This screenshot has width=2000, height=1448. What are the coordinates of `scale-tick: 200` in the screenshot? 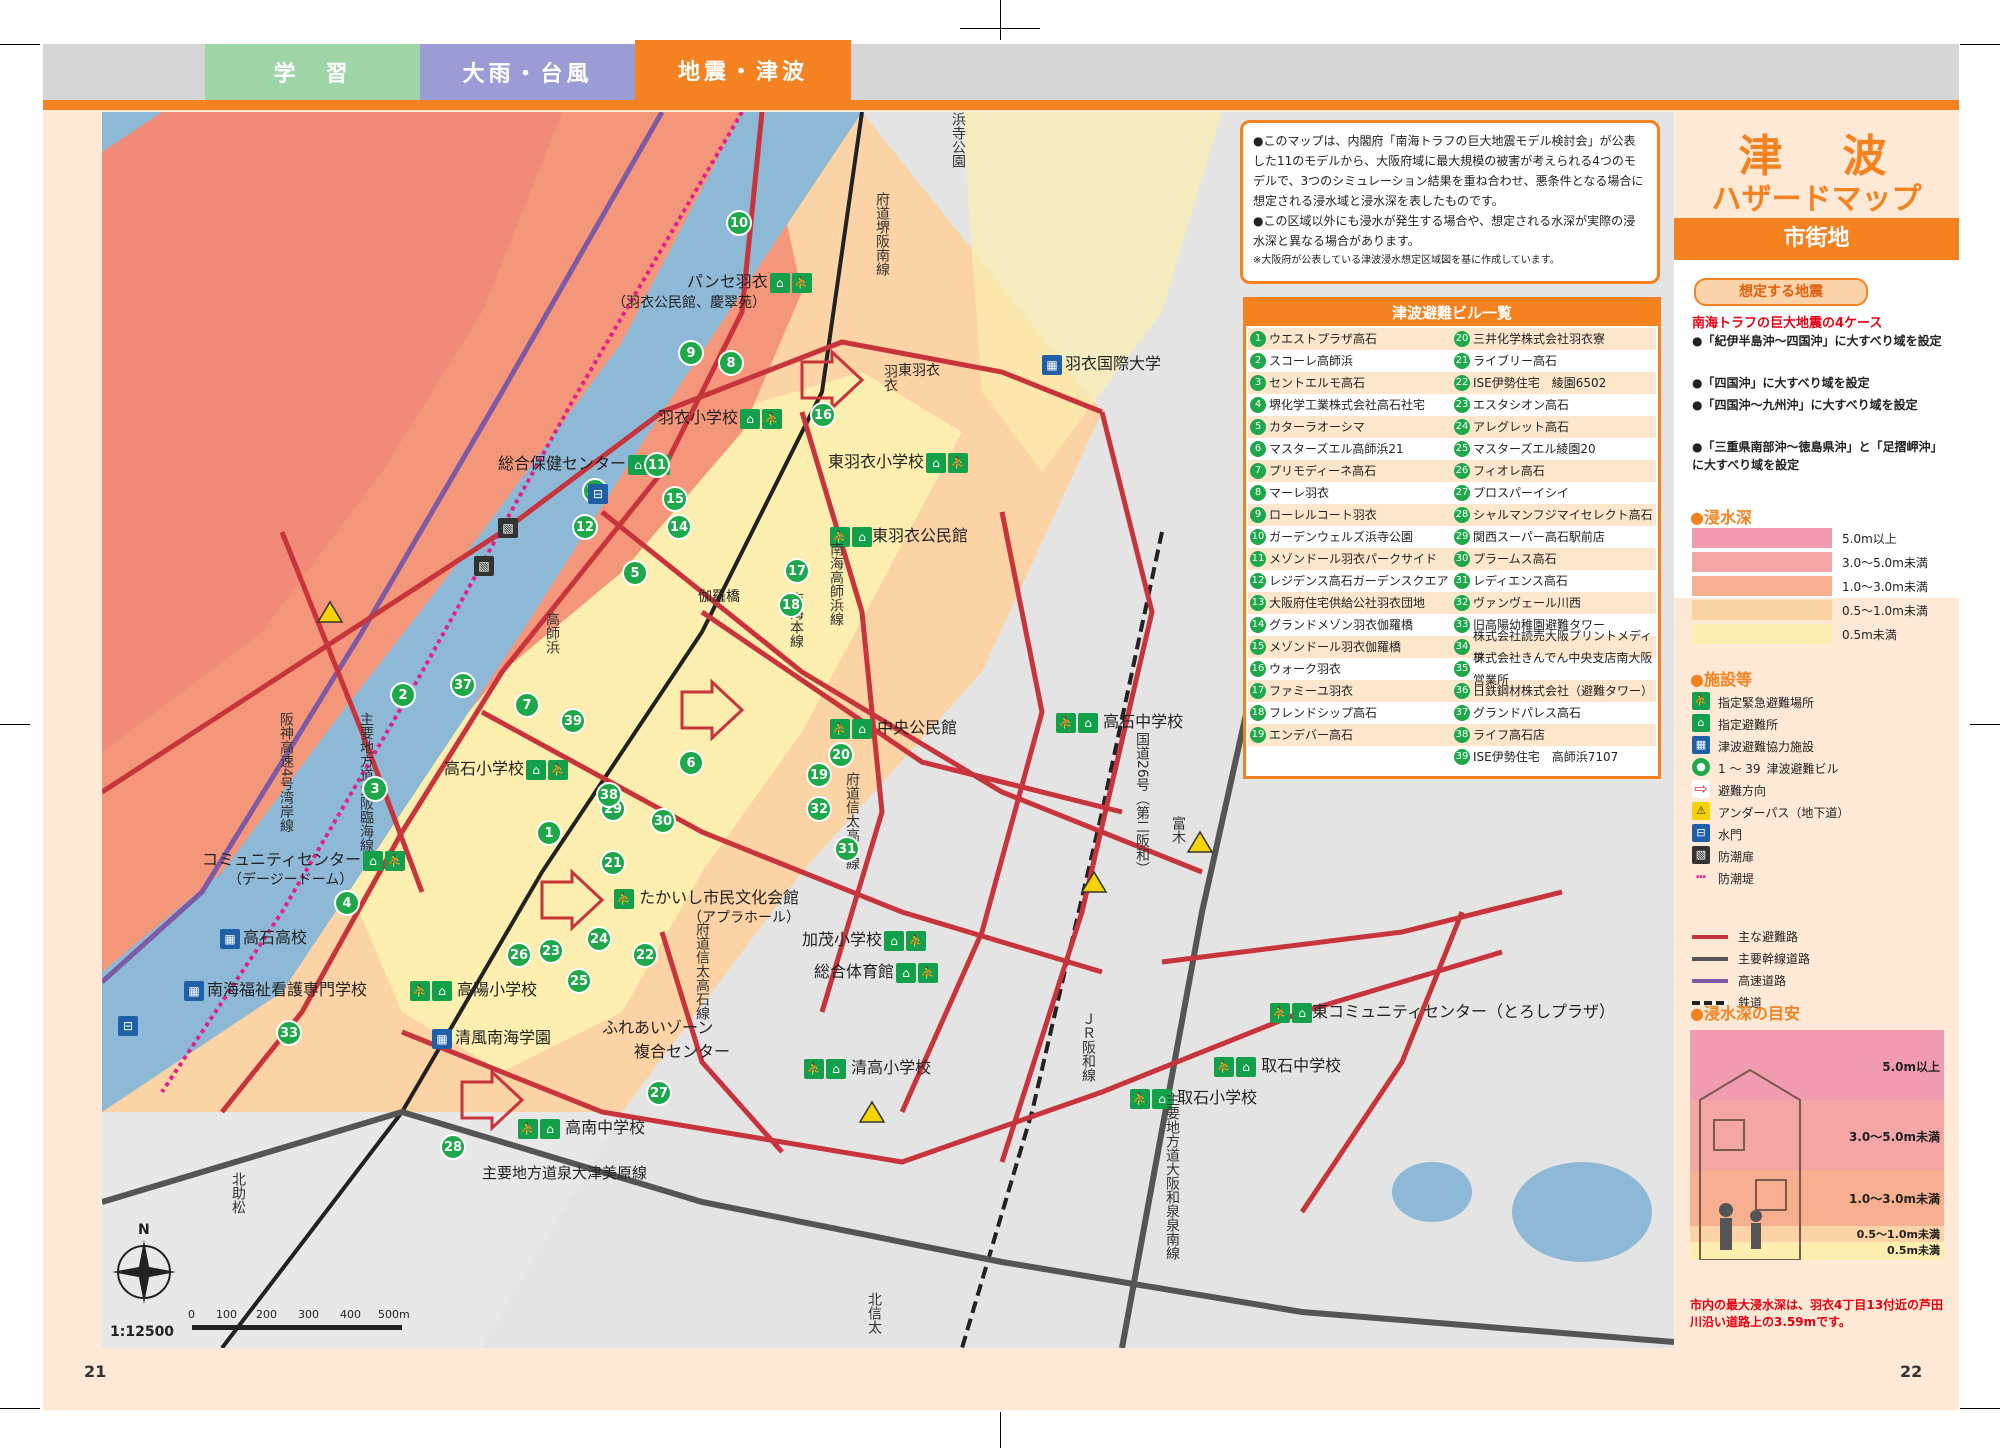 It's located at (266, 1314).